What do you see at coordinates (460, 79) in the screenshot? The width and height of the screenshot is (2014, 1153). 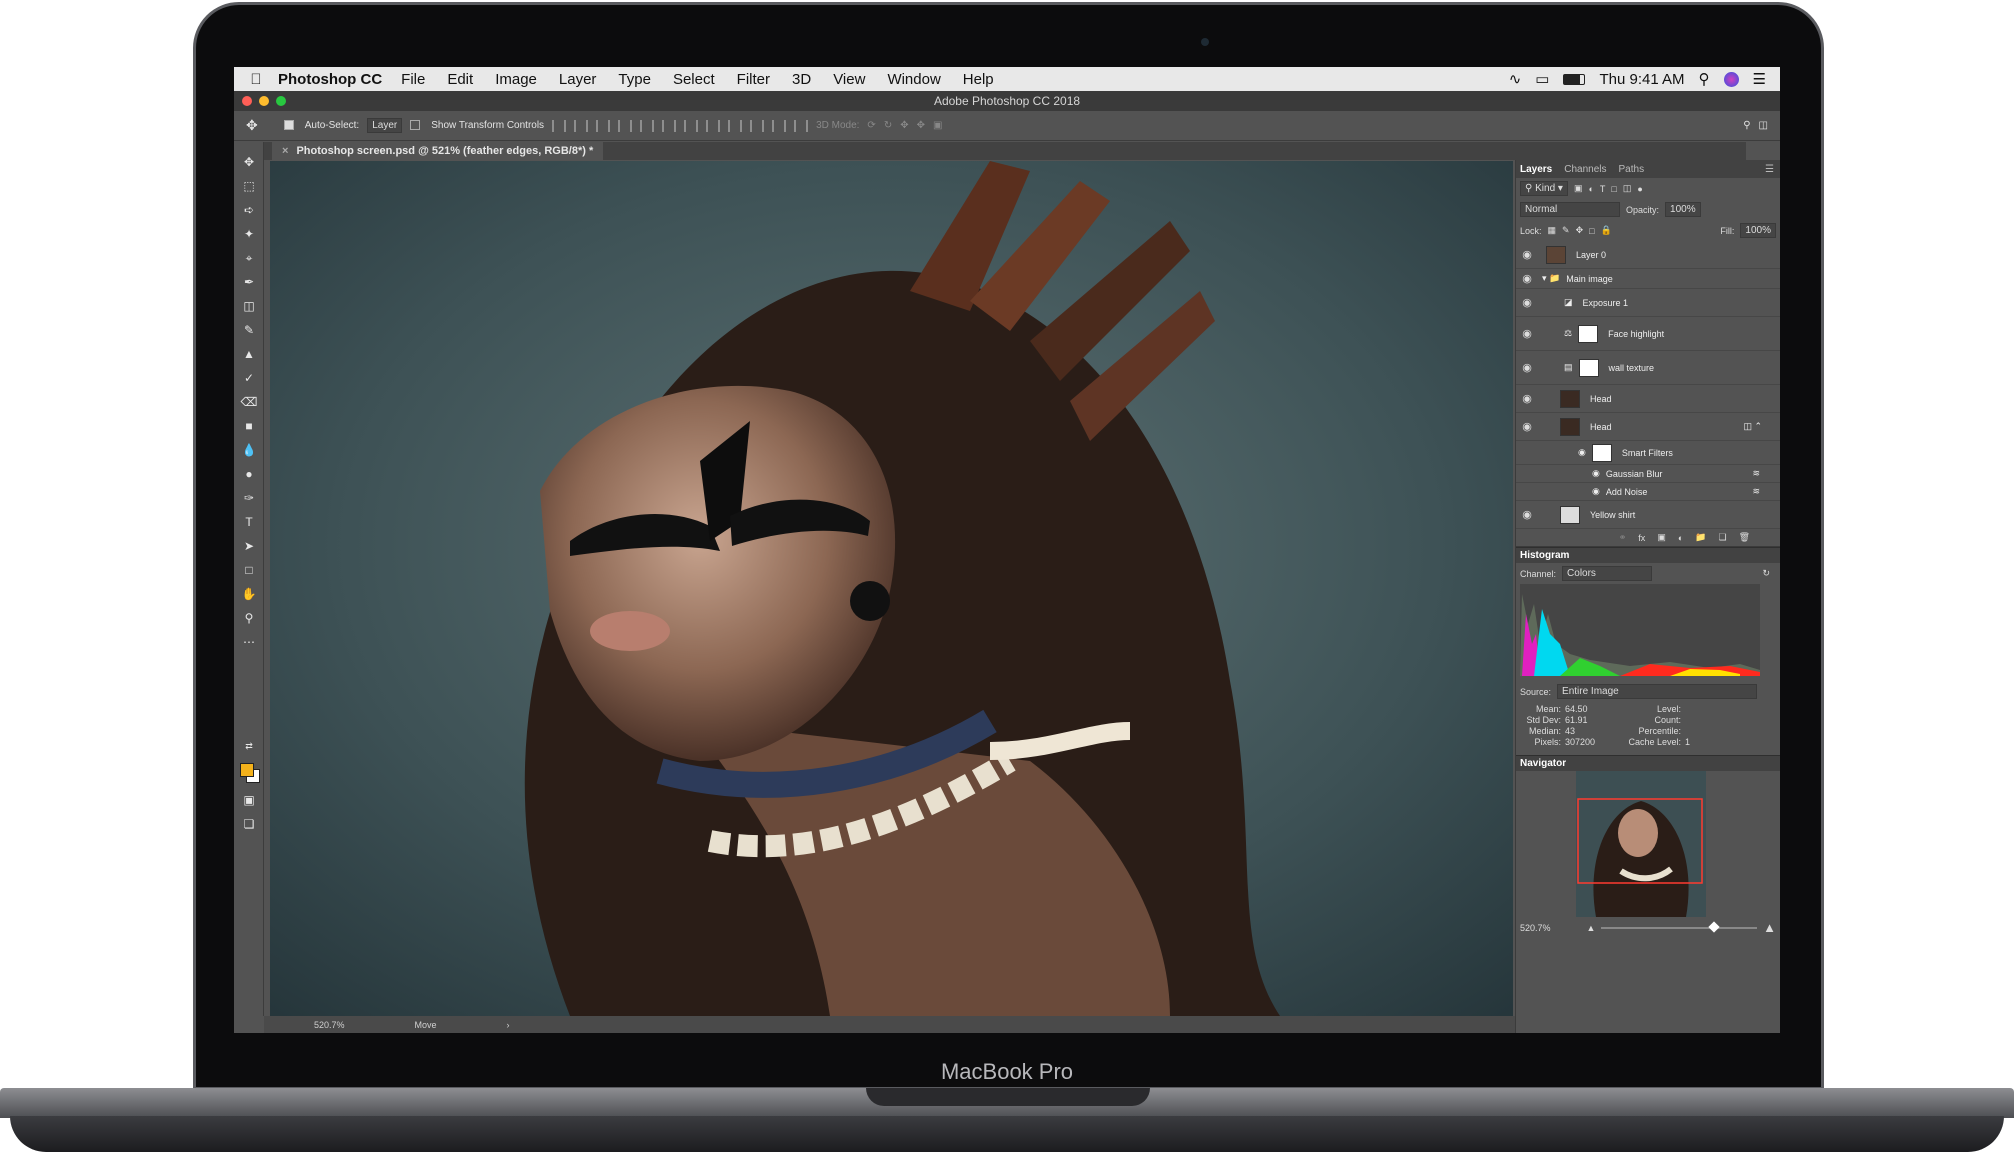 I see `menu-edit: Edit` at bounding box center [460, 79].